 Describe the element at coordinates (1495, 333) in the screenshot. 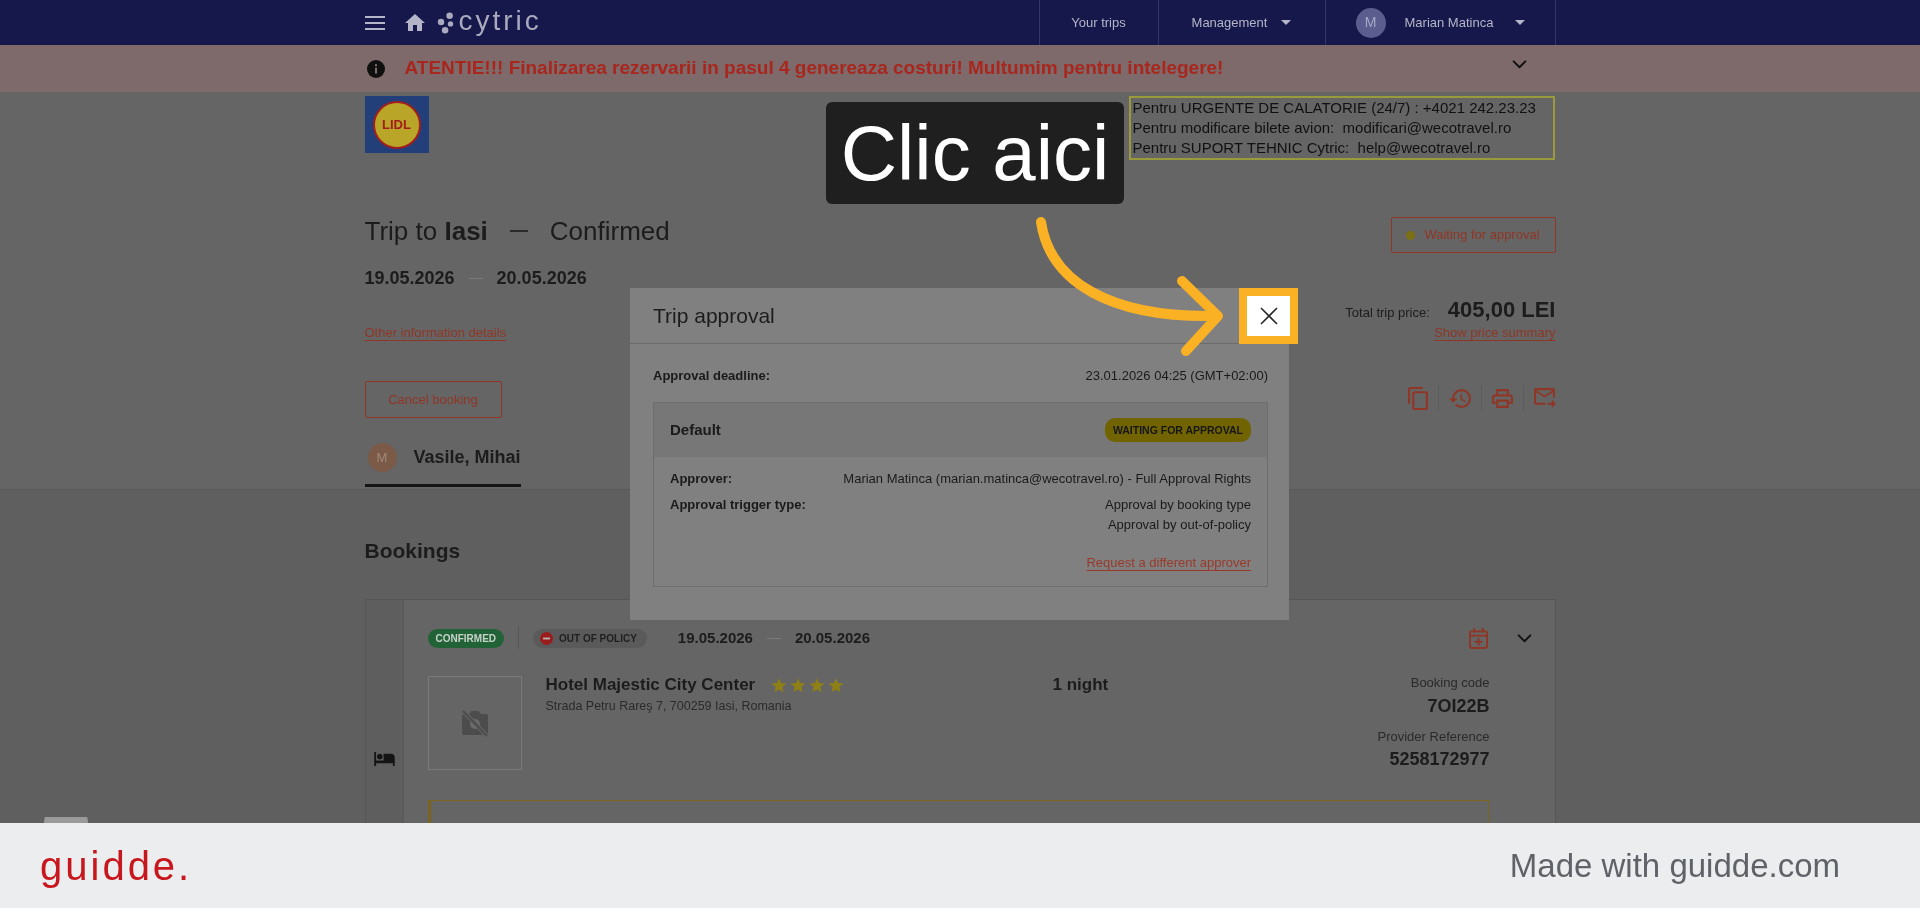

I see `price-summary-link: Show price summary` at that location.